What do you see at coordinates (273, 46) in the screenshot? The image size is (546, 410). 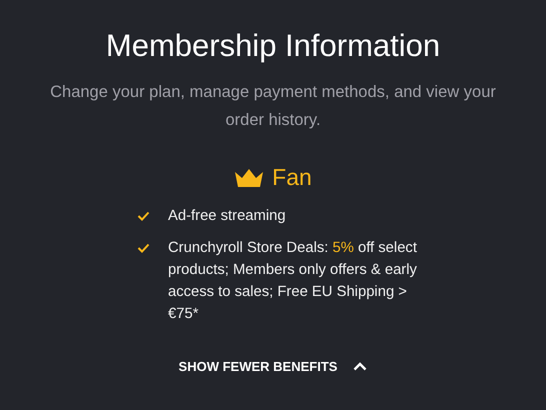 I see `page-title: Membership Information` at bounding box center [273, 46].